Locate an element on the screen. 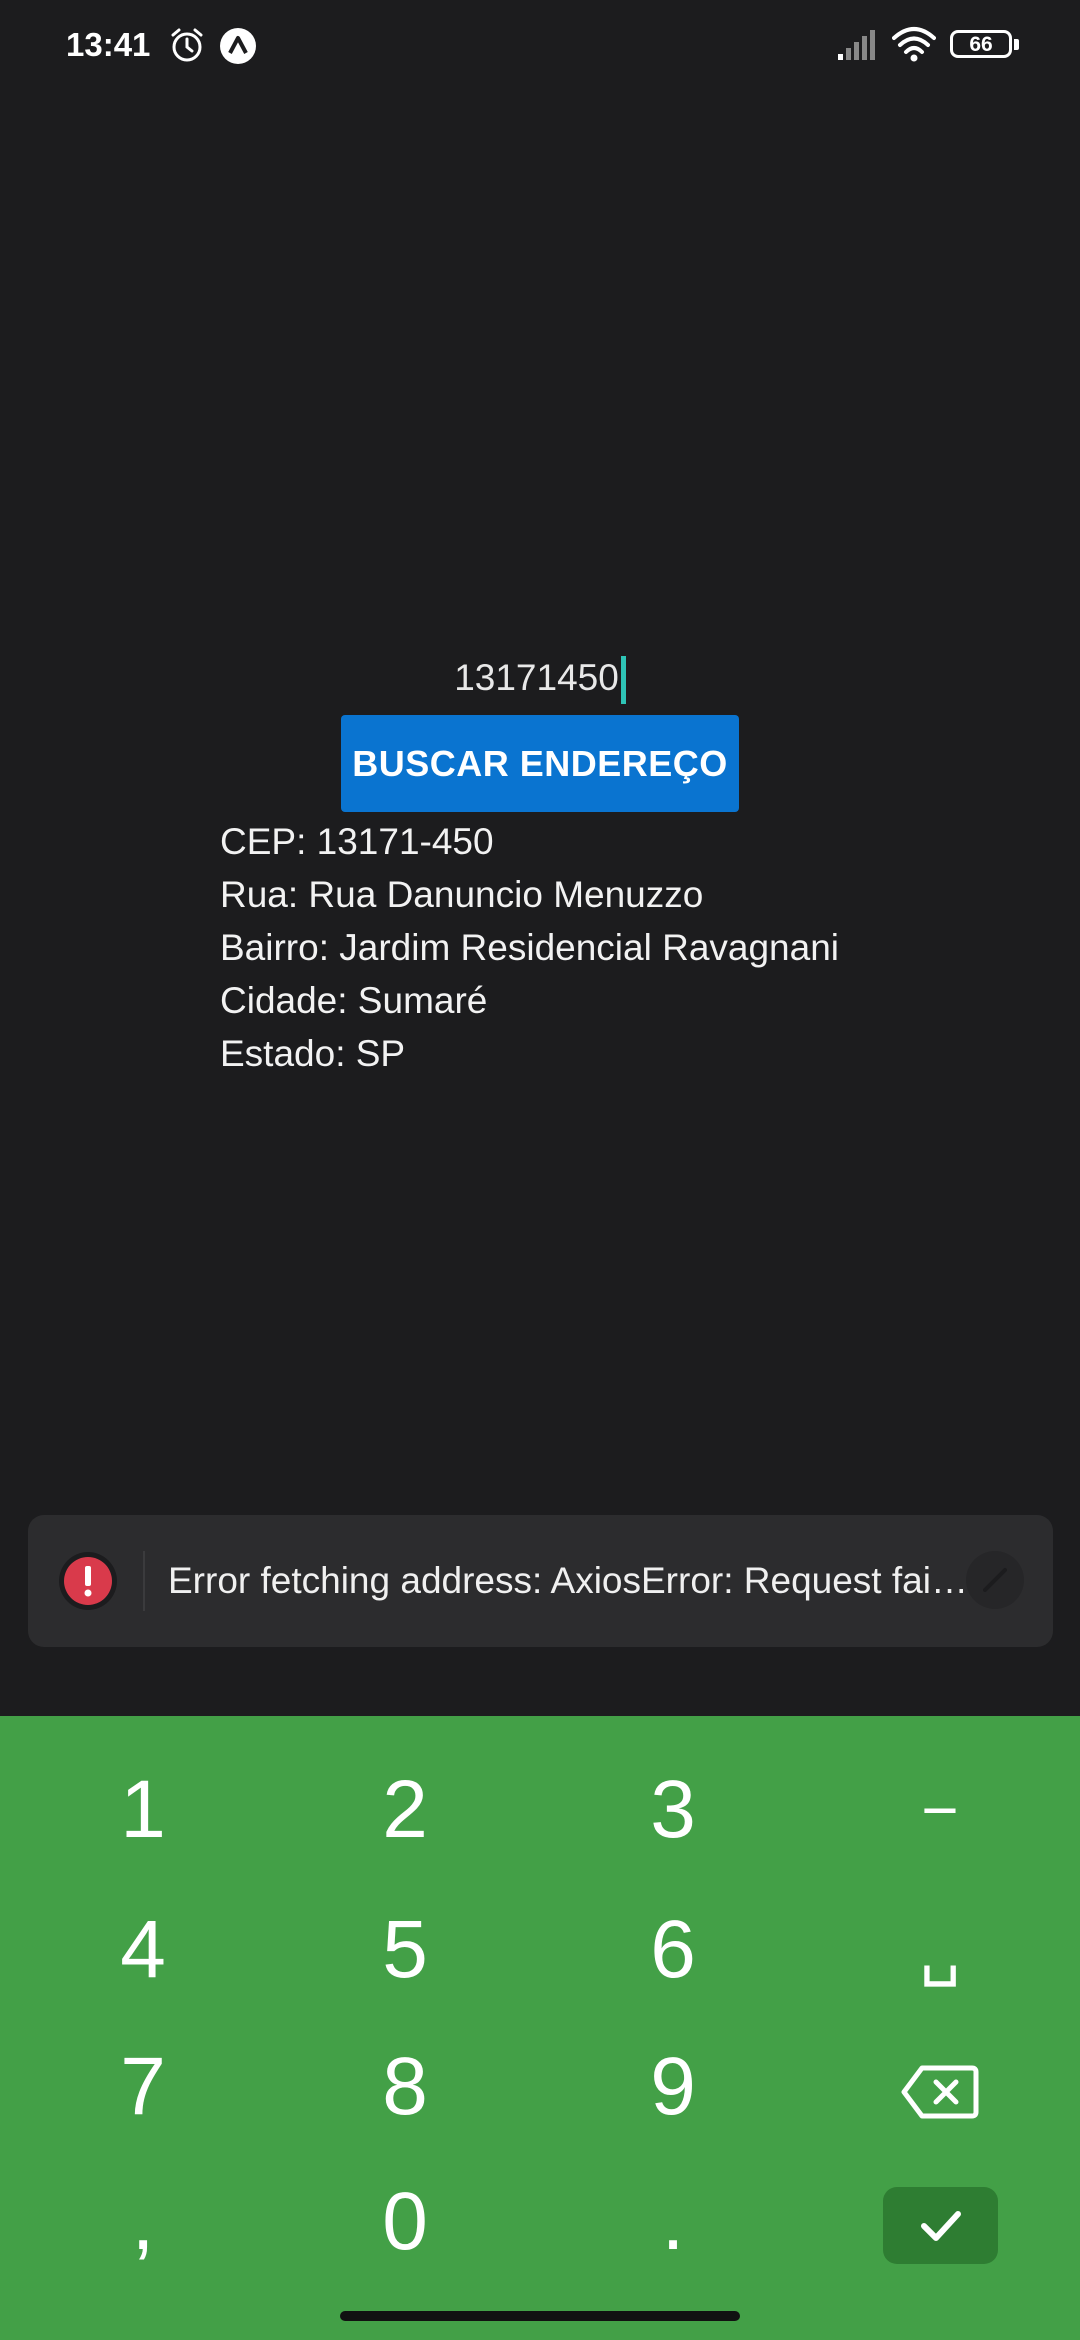 This screenshot has height=2340, width=1080. status-time: 13:41 is located at coordinates (108, 44).